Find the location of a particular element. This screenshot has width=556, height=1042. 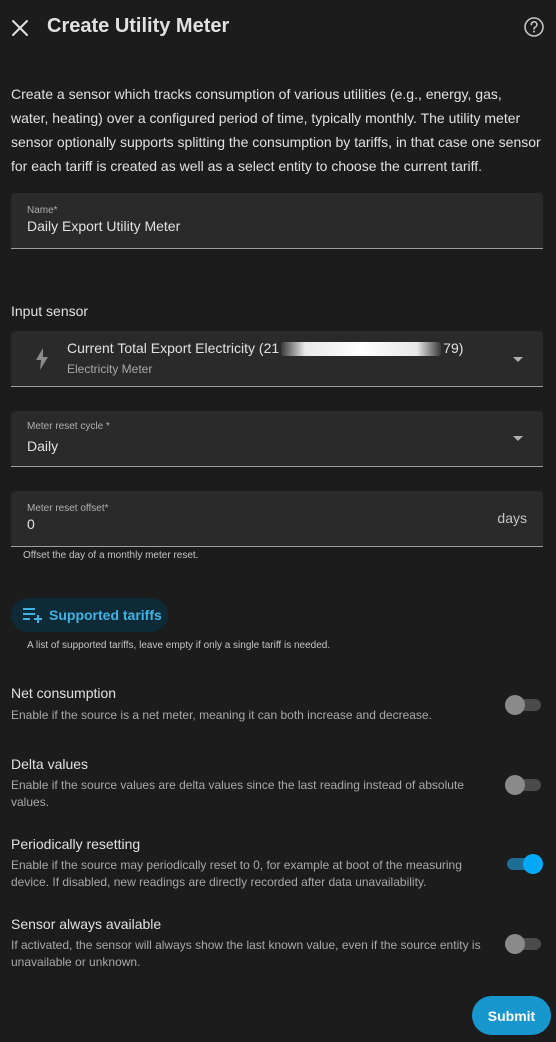

reset-offset-label: Meter reset offset* is located at coordinates (68, 508).